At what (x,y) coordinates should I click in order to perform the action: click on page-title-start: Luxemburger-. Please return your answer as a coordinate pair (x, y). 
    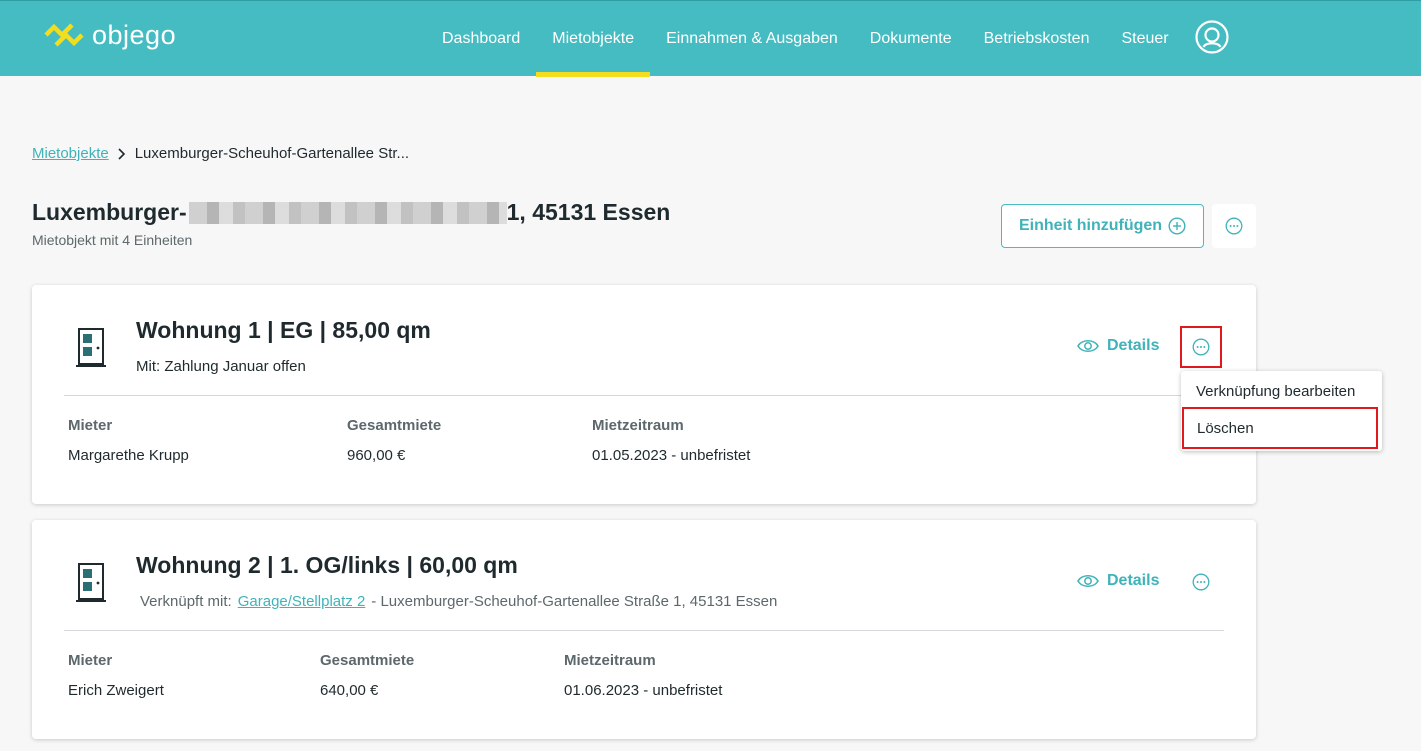
    Looking at the image, I should click on (109, 212).